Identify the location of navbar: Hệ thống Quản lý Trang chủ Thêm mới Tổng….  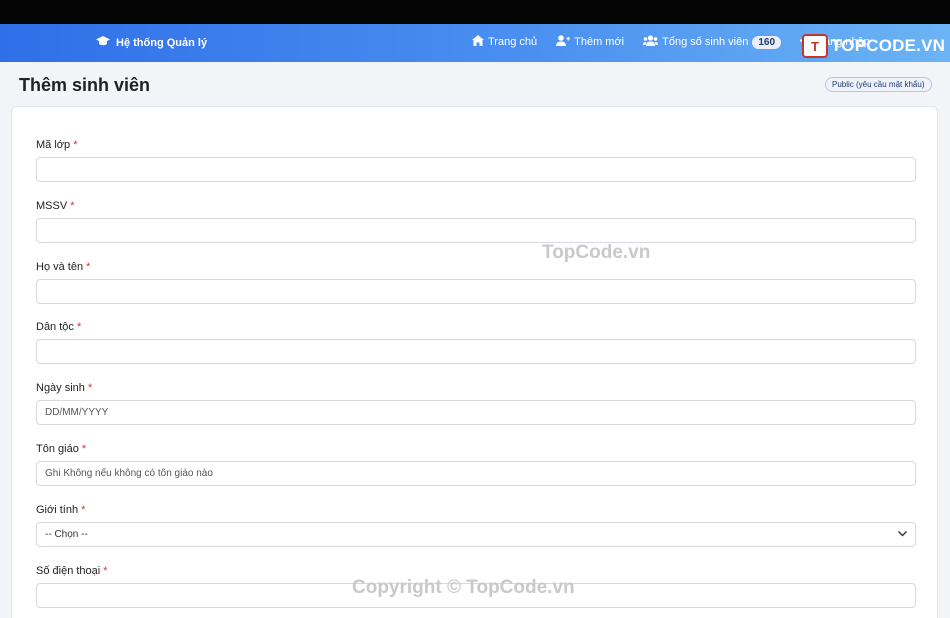
(475, 43).